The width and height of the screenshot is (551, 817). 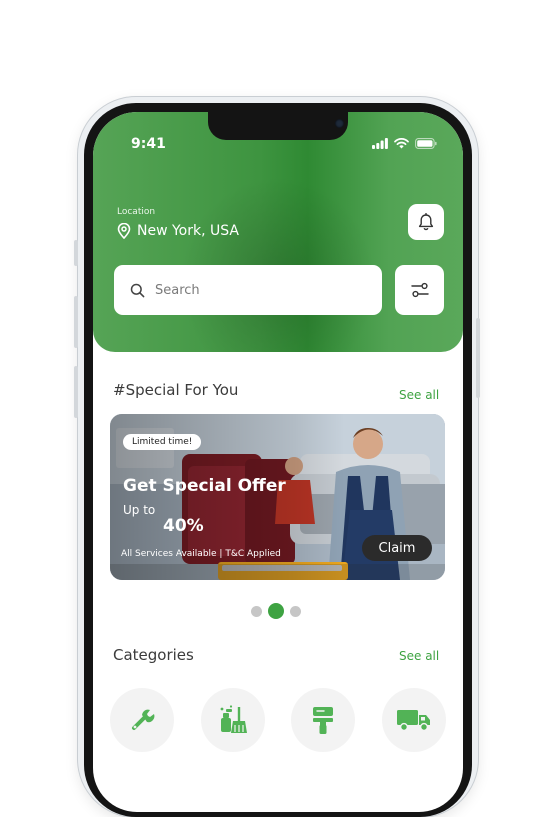 I want to click on phone-mute-switch, so click(x=76, y=253).